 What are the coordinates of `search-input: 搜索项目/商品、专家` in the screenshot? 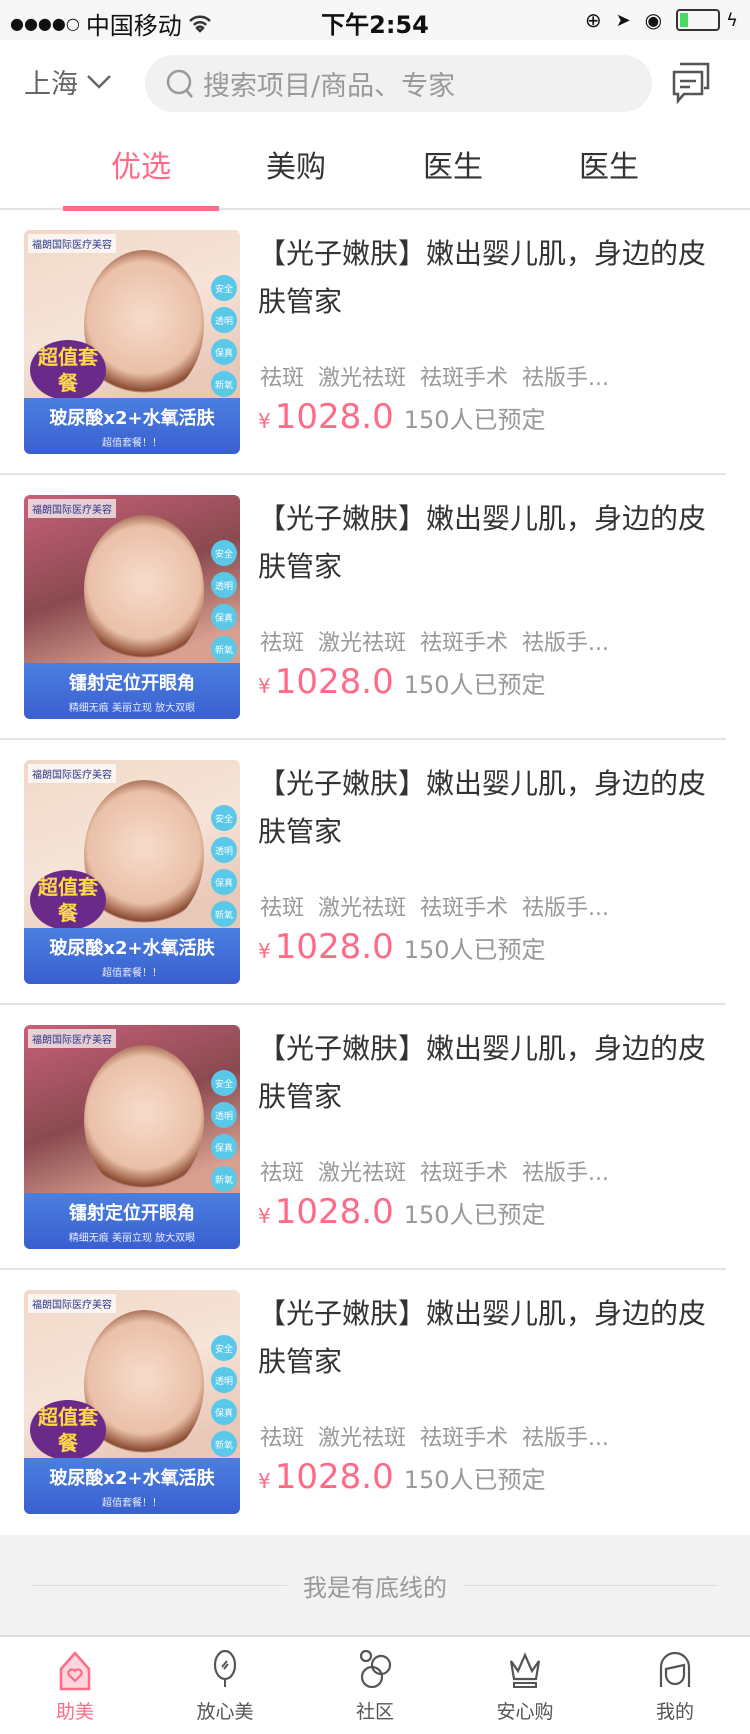 It's located at (398, 83).